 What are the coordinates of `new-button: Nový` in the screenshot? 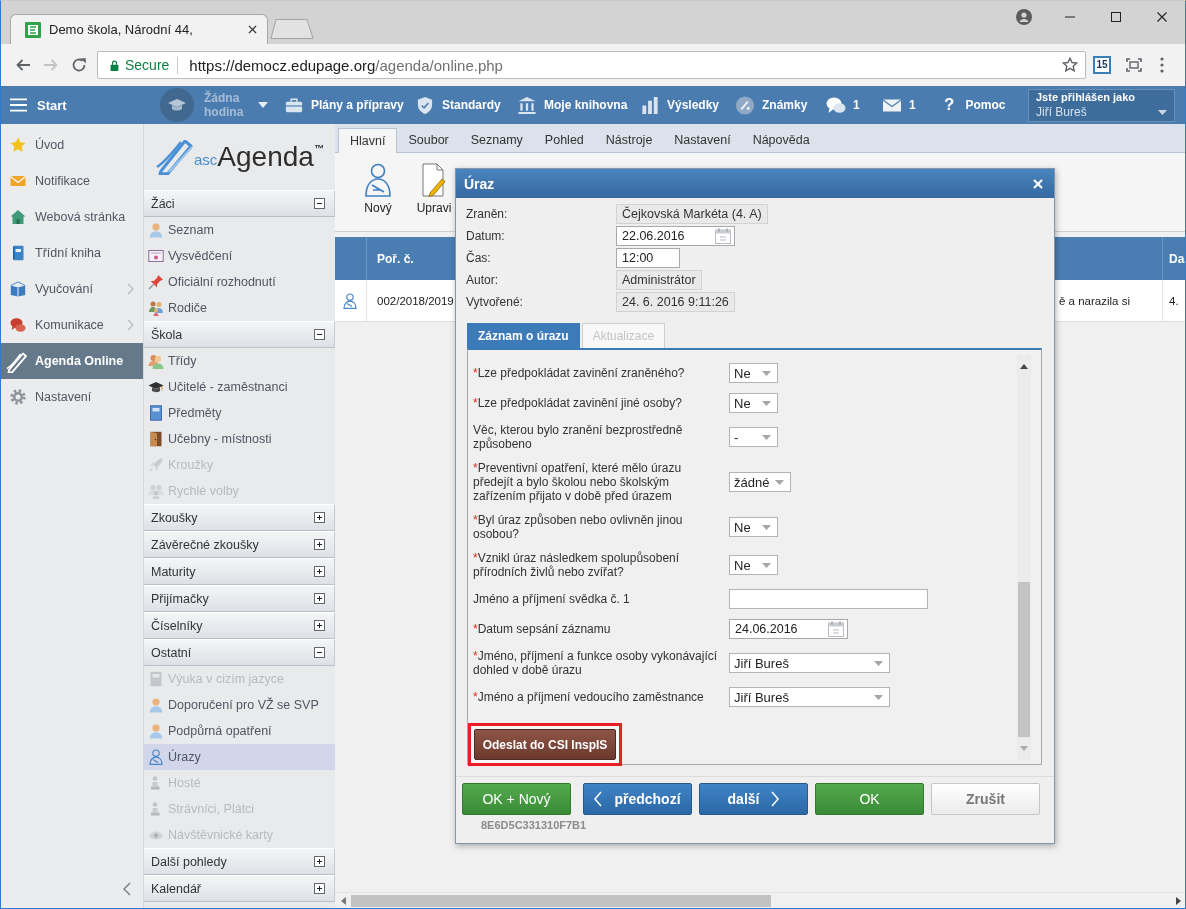 It's located at (378, 189).